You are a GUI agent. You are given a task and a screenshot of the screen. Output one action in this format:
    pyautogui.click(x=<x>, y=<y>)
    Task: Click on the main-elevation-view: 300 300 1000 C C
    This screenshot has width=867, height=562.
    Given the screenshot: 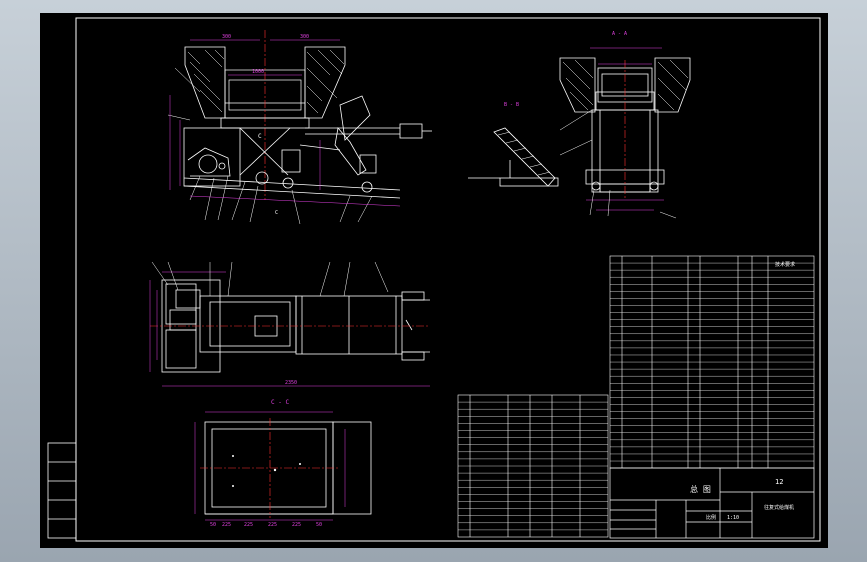 What is the action you would take?
    pyautogui.click(x=299, y=127)
    